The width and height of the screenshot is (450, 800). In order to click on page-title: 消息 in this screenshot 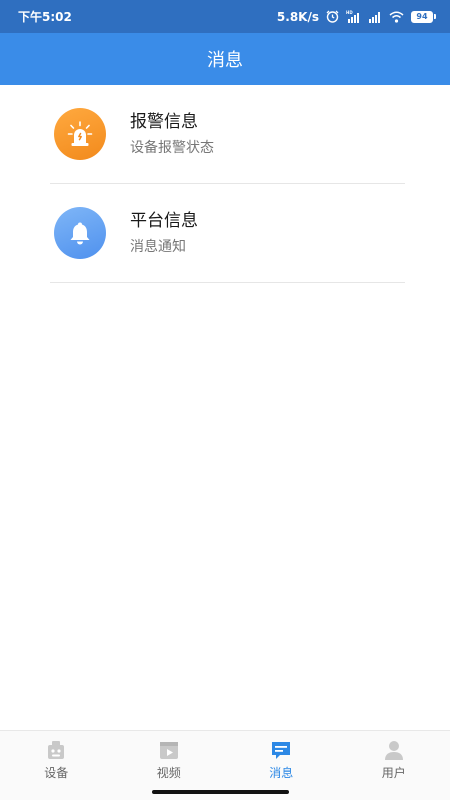, I will do `click(225, 60)`.